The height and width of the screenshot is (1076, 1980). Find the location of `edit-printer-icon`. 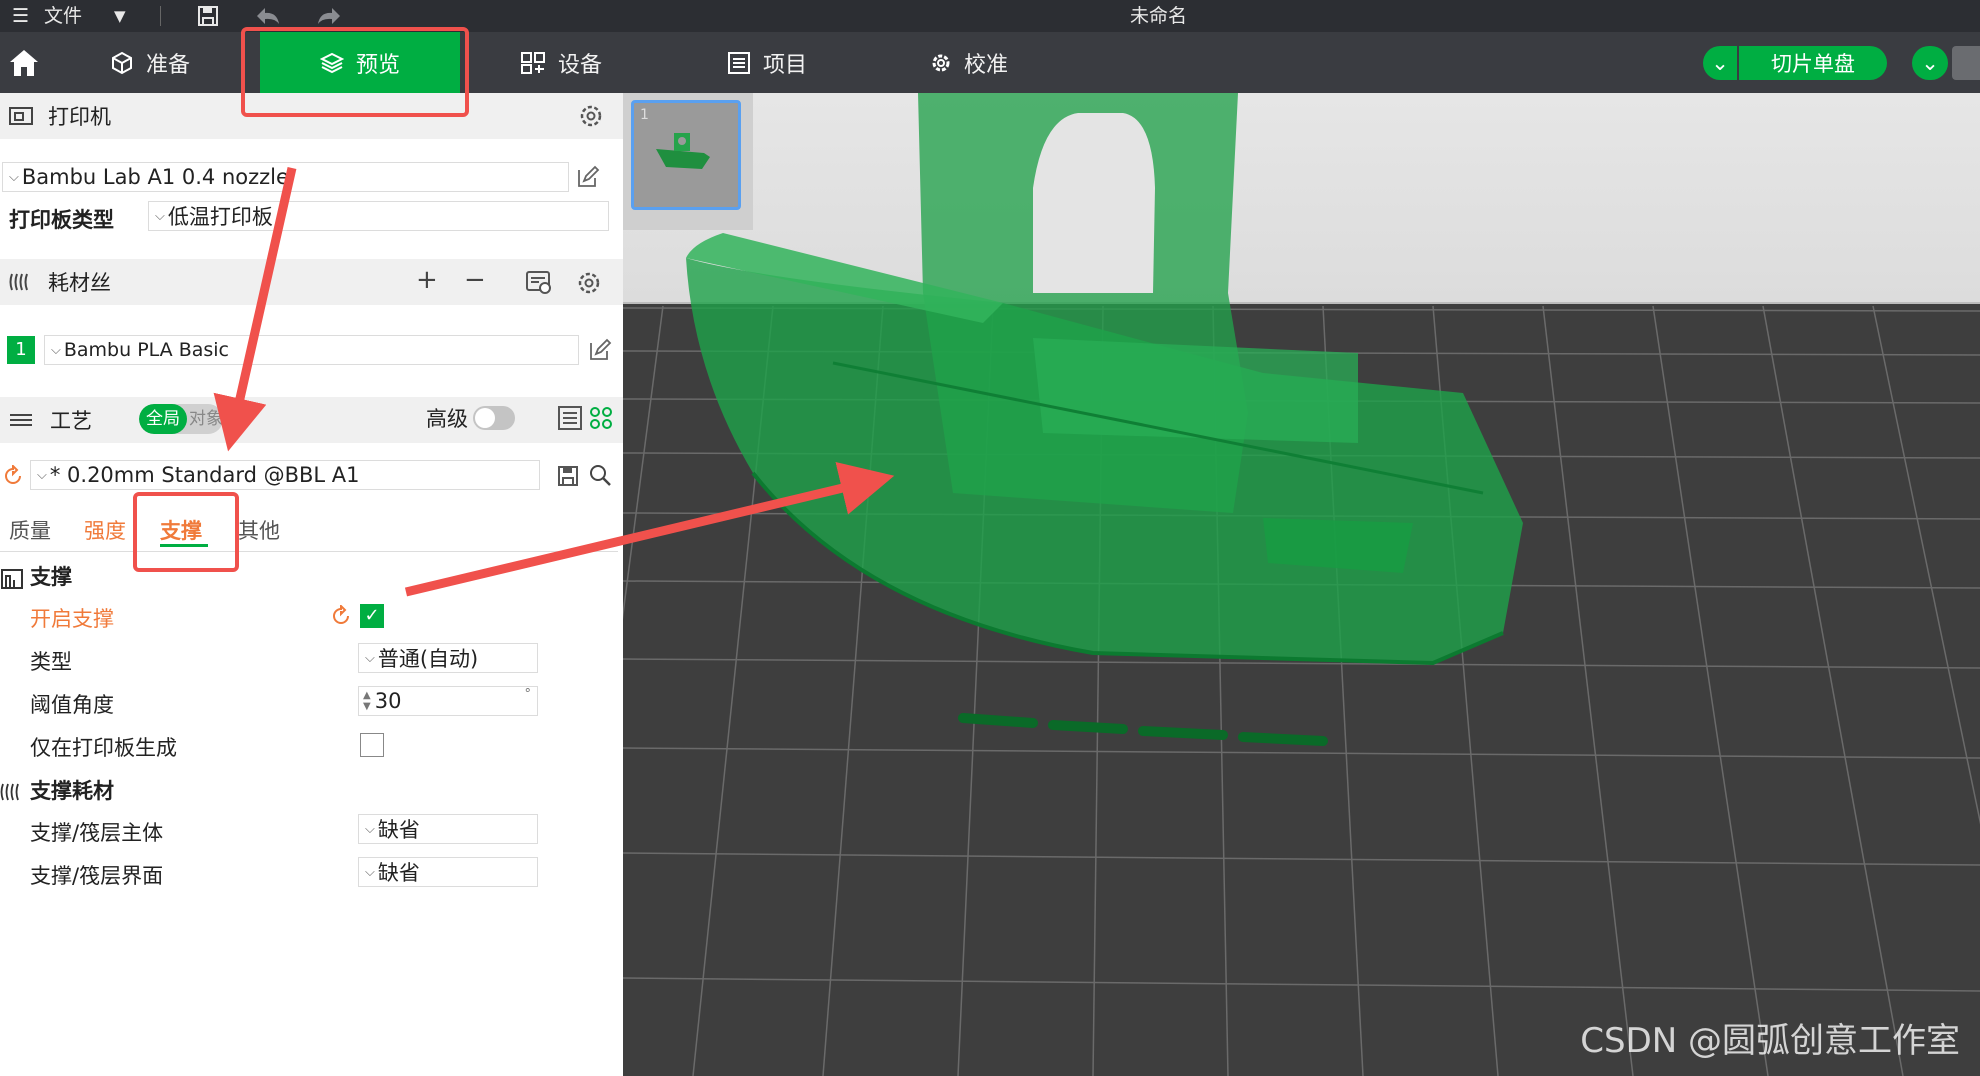

edit-printer-icon is located at coordinates (588, 177).